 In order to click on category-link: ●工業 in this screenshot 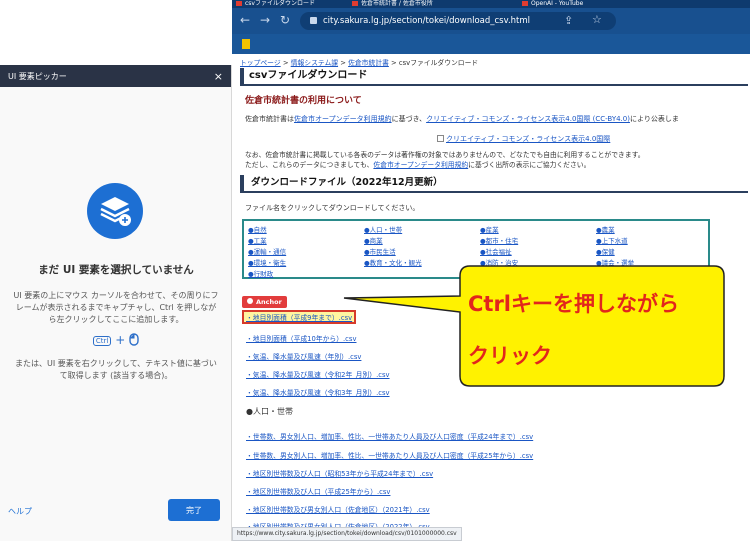, I will do `click(257, 240)`.